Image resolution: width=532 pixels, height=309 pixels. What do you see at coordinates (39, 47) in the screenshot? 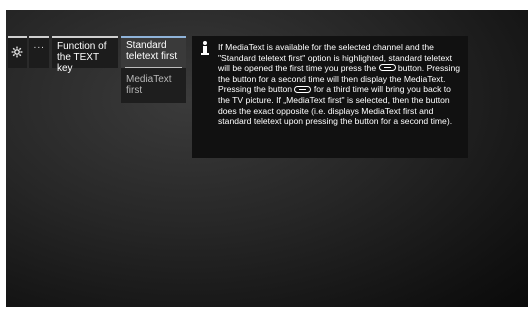
I see `more-dots-label: ···` at bounding box center [39, 47].